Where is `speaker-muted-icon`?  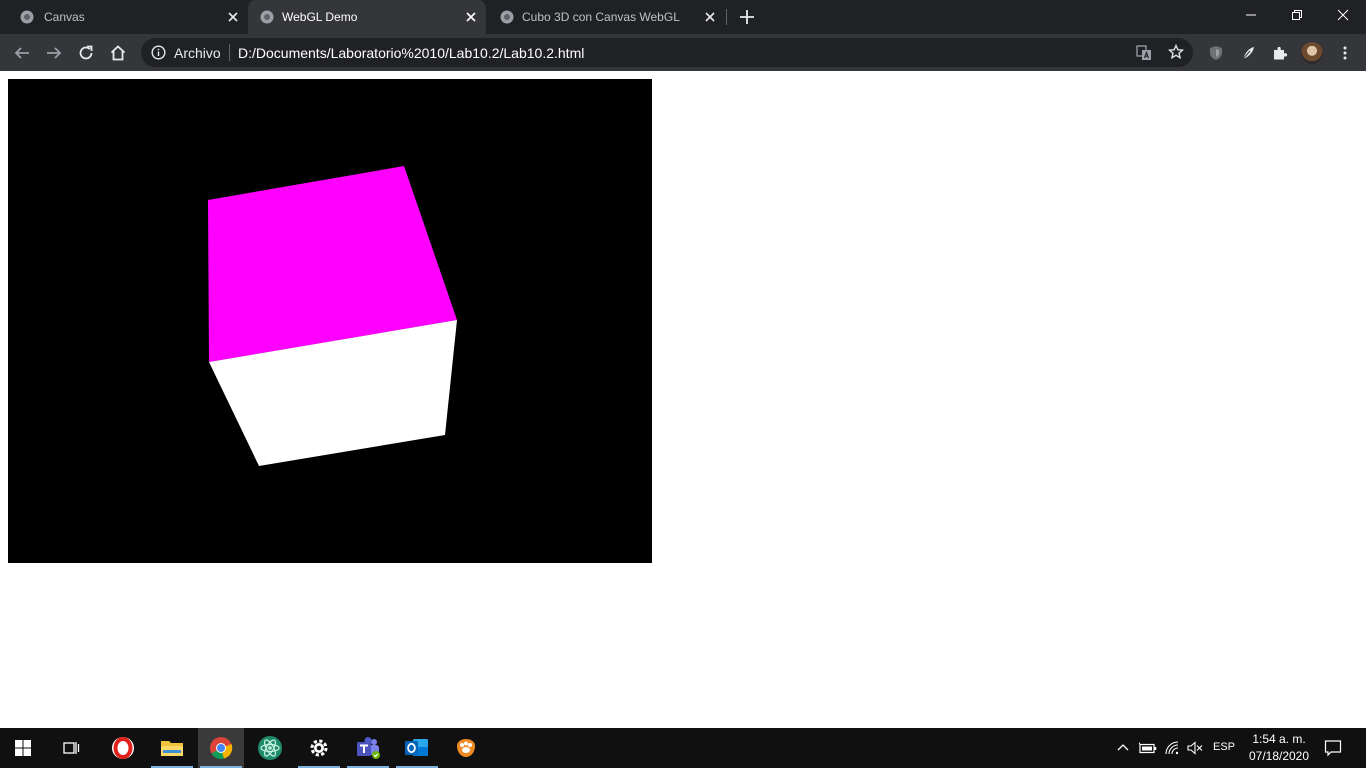
speaker-muted-icon is located at coordinates (1195, 748).